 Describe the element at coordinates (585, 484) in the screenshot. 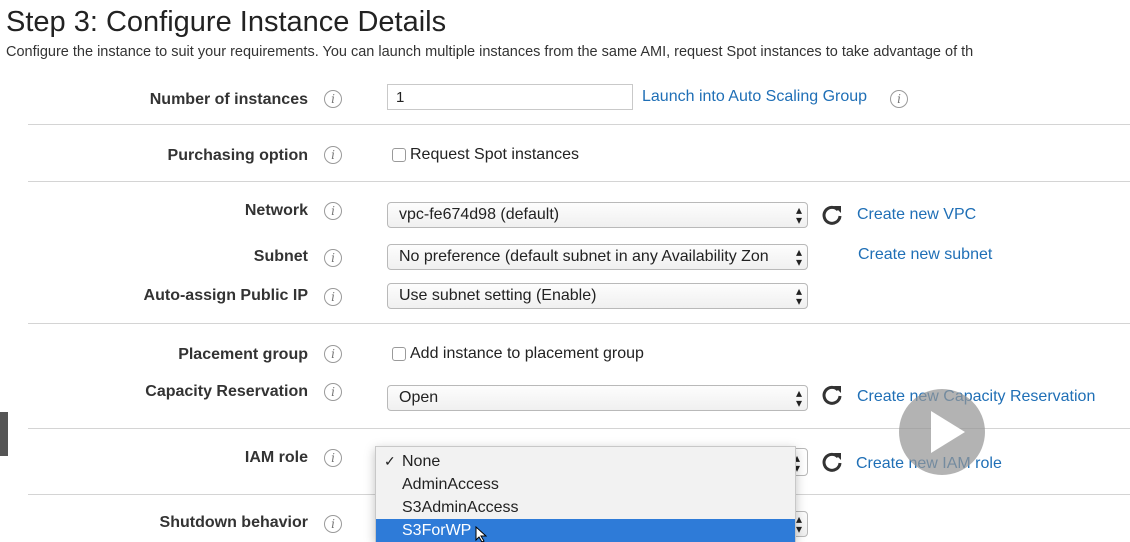

I see `iam-option-adminaccess: AdminAccess` at that location.